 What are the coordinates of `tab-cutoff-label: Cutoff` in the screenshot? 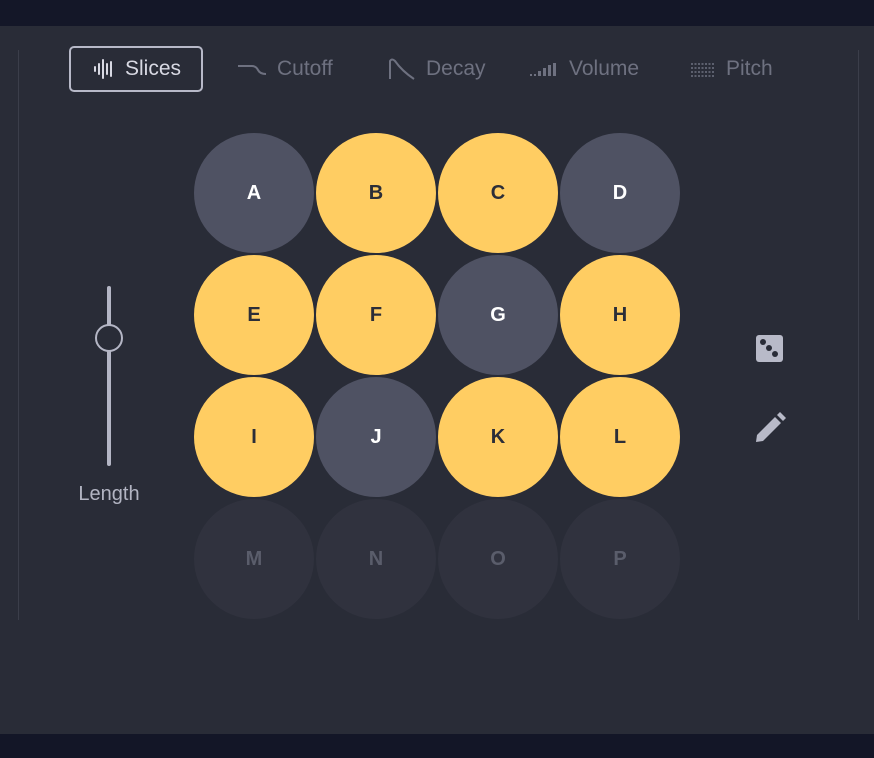 It's located at (305, 68).